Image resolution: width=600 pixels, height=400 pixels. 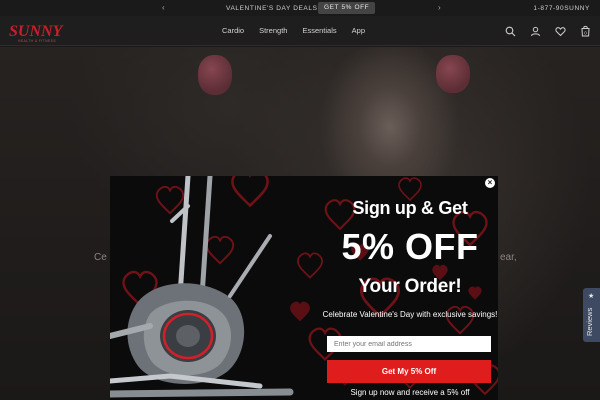 I want to click on reviews-tab: ★ Reviews, so click(x=591, y=315).